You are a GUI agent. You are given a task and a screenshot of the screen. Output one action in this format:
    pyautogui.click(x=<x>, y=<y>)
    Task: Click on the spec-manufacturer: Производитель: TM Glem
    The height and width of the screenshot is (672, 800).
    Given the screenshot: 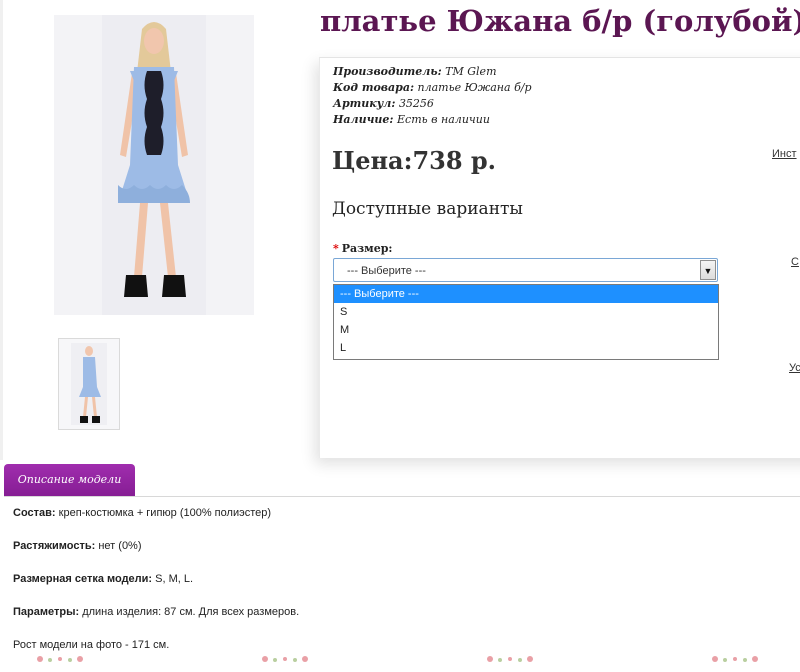 What is the action you would take?
    pyautogui.click(x=415, y=71)
    